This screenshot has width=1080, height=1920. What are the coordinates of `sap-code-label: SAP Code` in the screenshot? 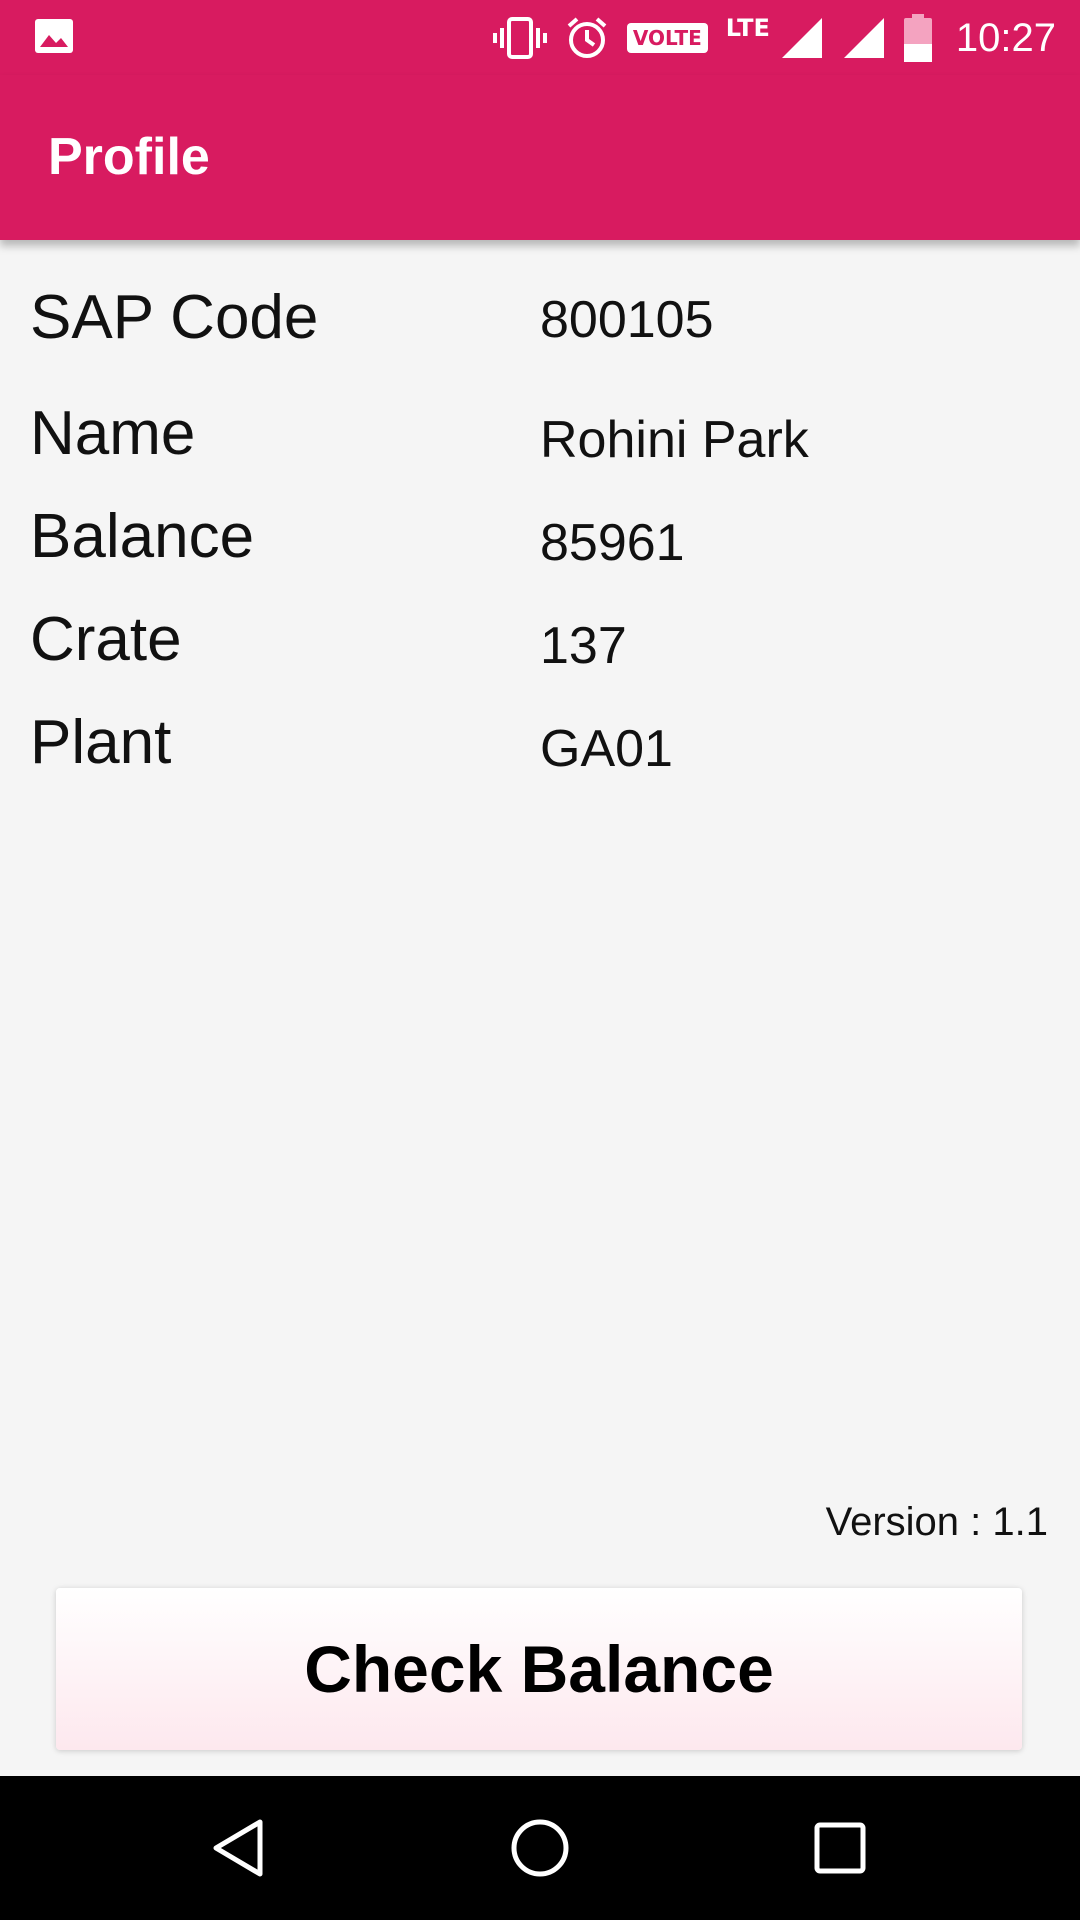 It's located at (174, 317).